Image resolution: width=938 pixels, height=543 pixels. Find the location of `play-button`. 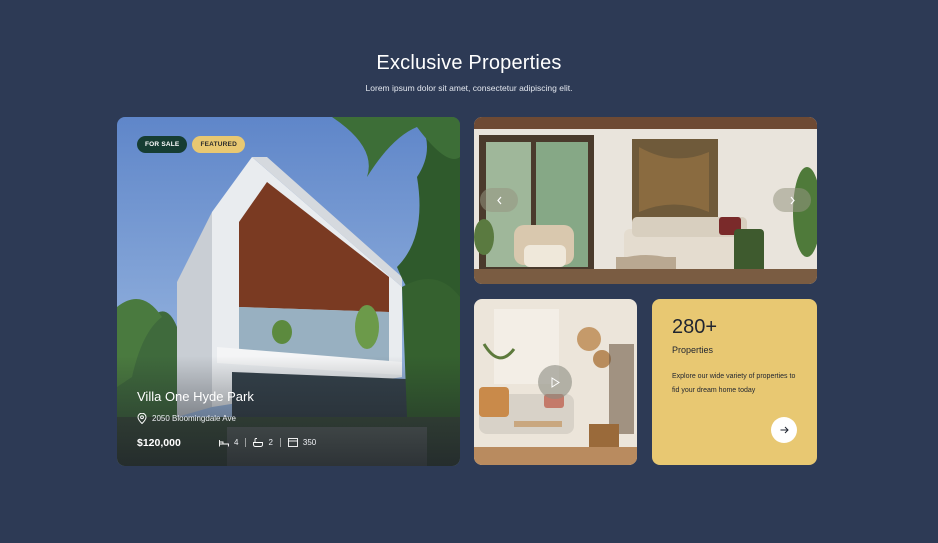

play-button is located at coordinates (555, 382).